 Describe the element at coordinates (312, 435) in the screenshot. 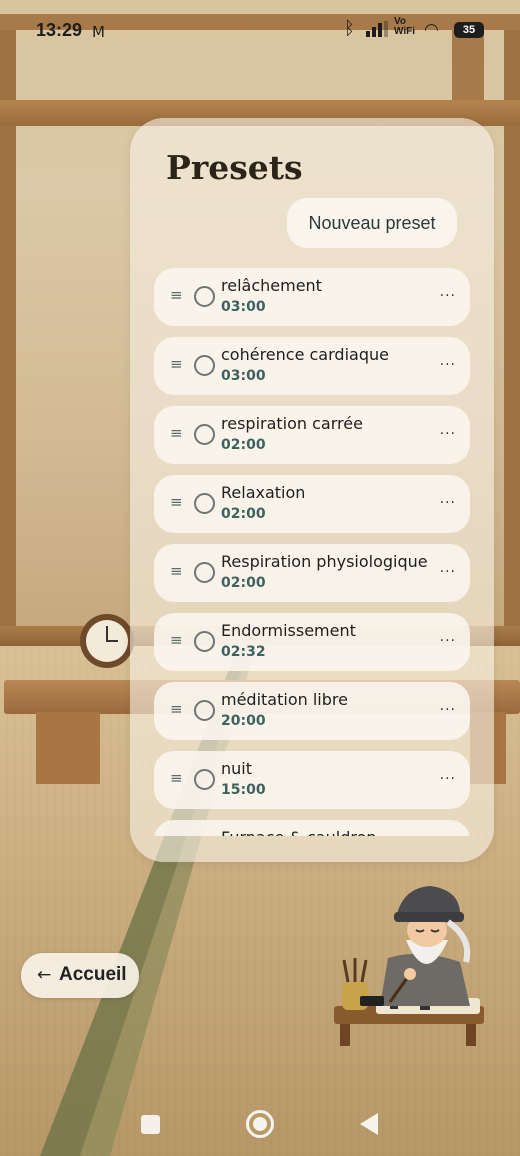

I see `preset-item: ≡ respiration carrée 02:00 ···` at that location.